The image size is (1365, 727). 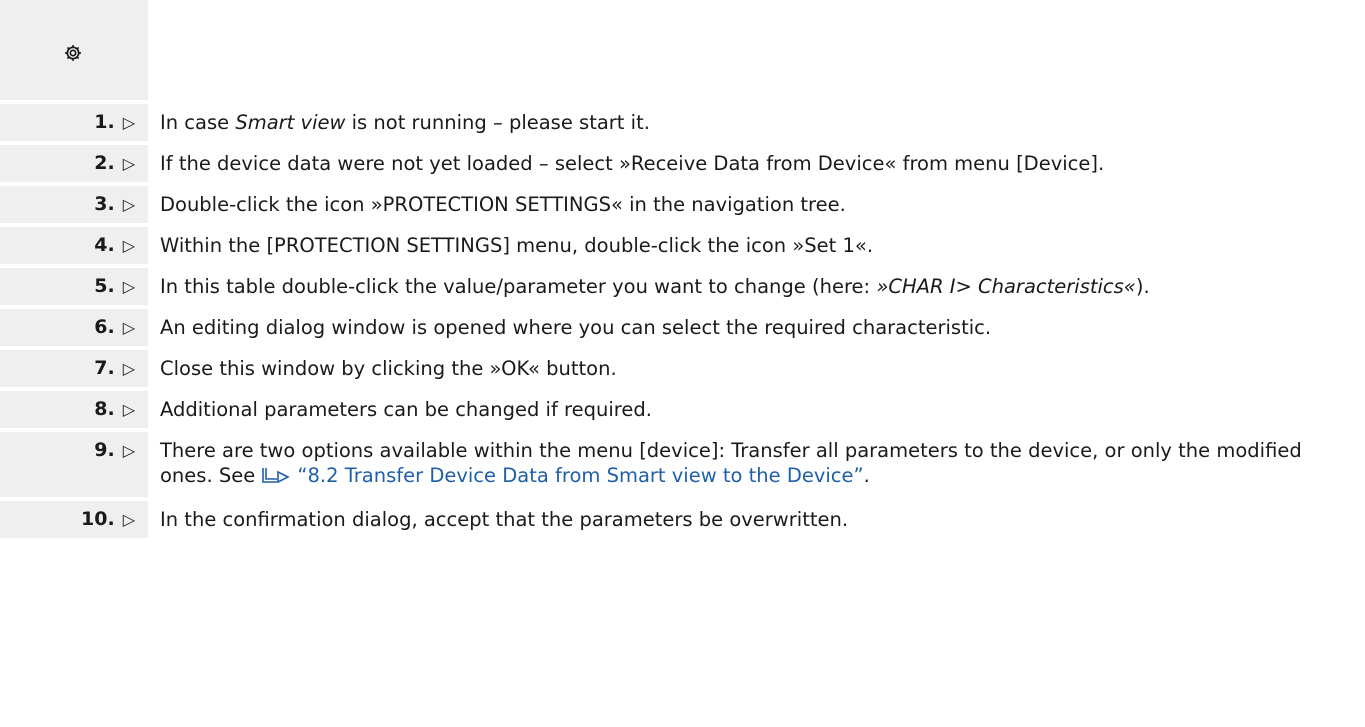 What do you see at coordinates (866, 475) in the screenshot?
I see `step-text-part: .` at bounding box center [866, 475].